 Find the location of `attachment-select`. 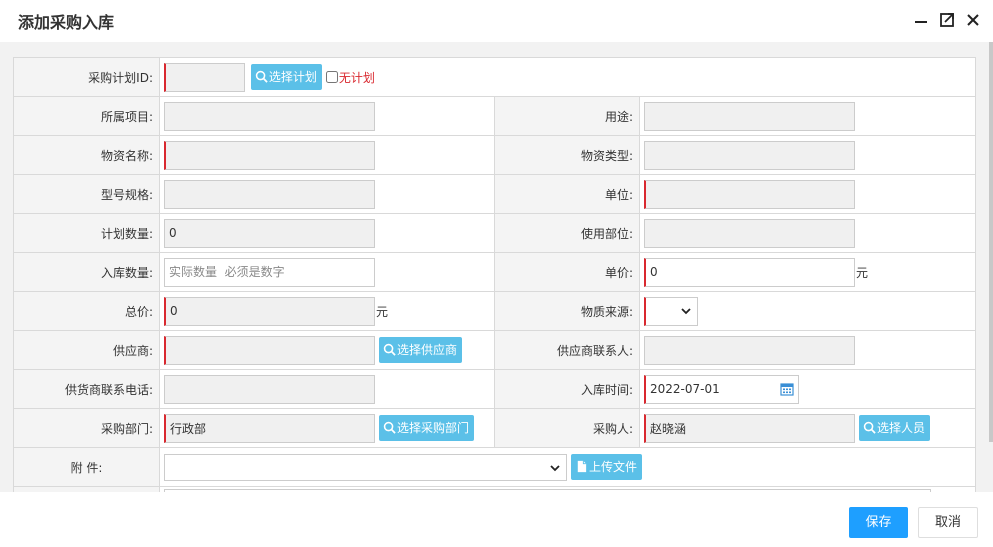

attachment-select is located at coordinates (365, 467).